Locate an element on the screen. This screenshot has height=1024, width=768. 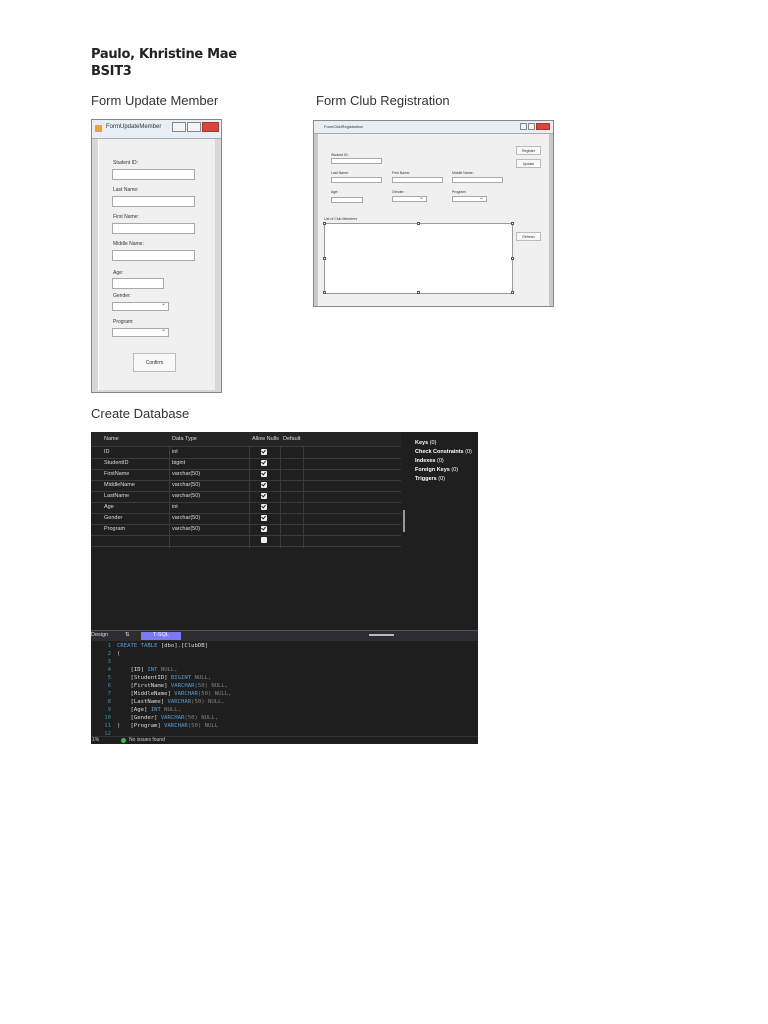
column-name-cell: LastName is located at coordinates (117, 496).